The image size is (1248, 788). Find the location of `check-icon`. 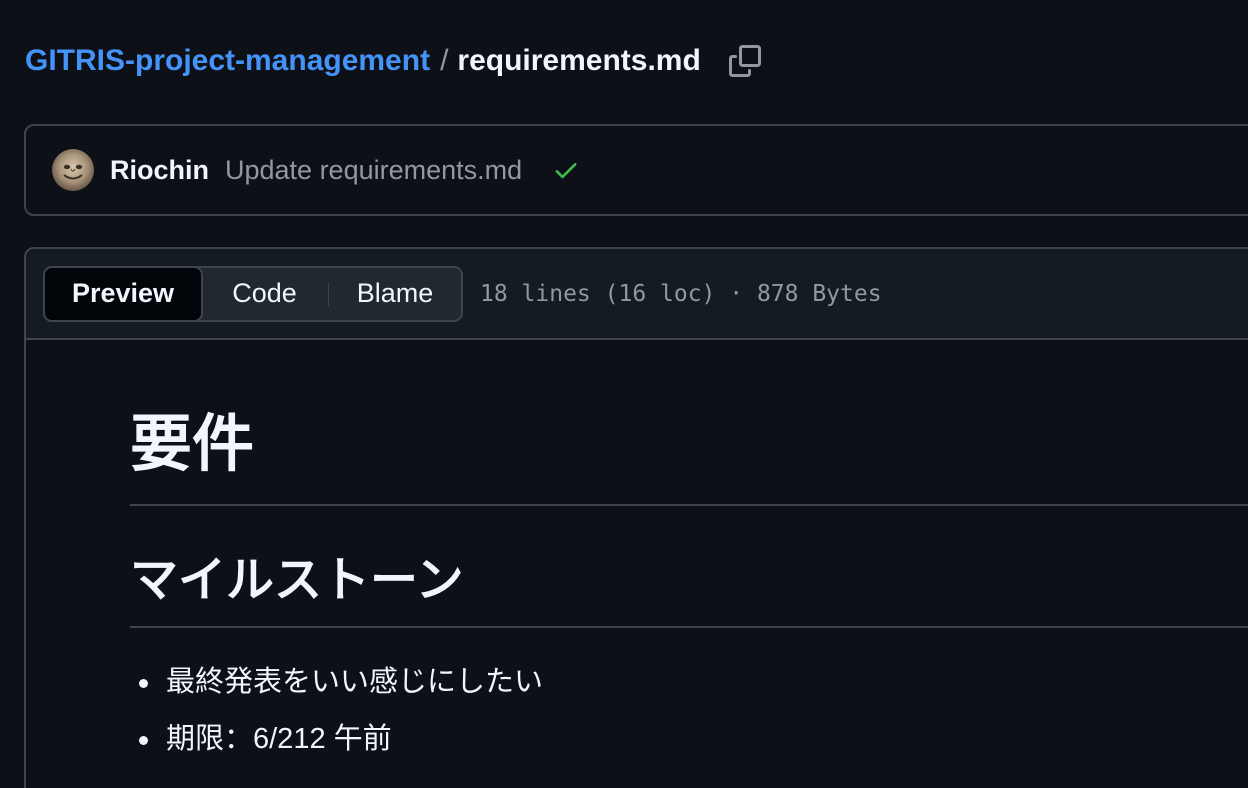

check-icon is located at coordinates (566, 171).